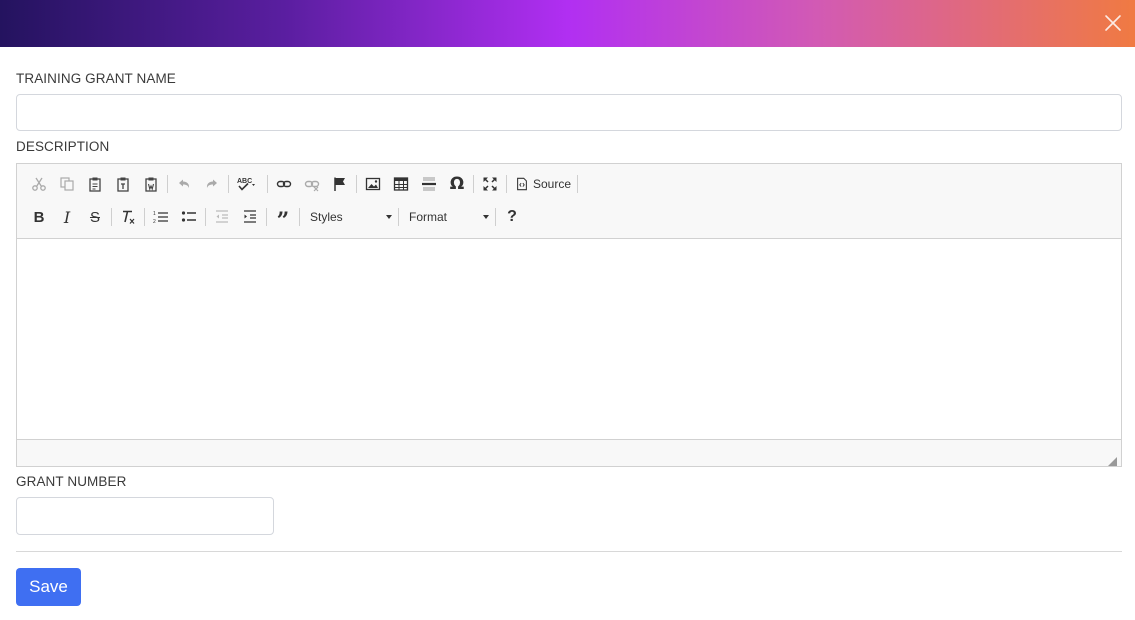 The image size is (1135, 620). Describe the element at coordinates (71, 481) in the screenshot. I see `grant-number-label: GRANT NUMBER` at that location.